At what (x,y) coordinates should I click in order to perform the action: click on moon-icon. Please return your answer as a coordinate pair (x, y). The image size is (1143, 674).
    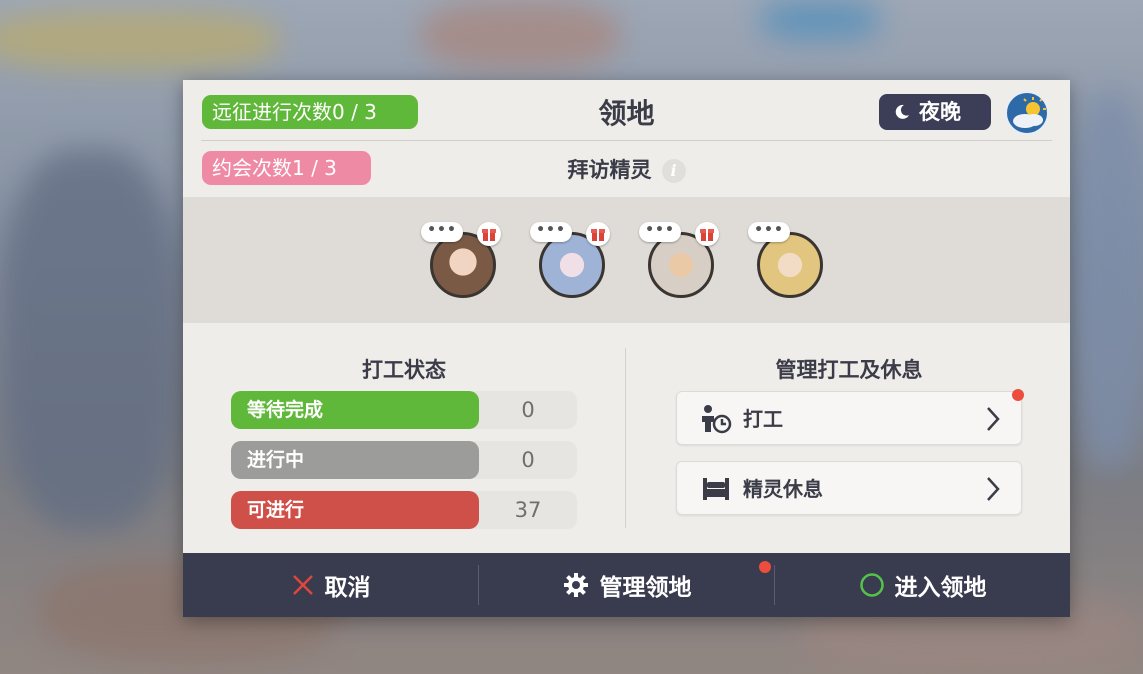
    Looking at the image, I should click on (902, 111).